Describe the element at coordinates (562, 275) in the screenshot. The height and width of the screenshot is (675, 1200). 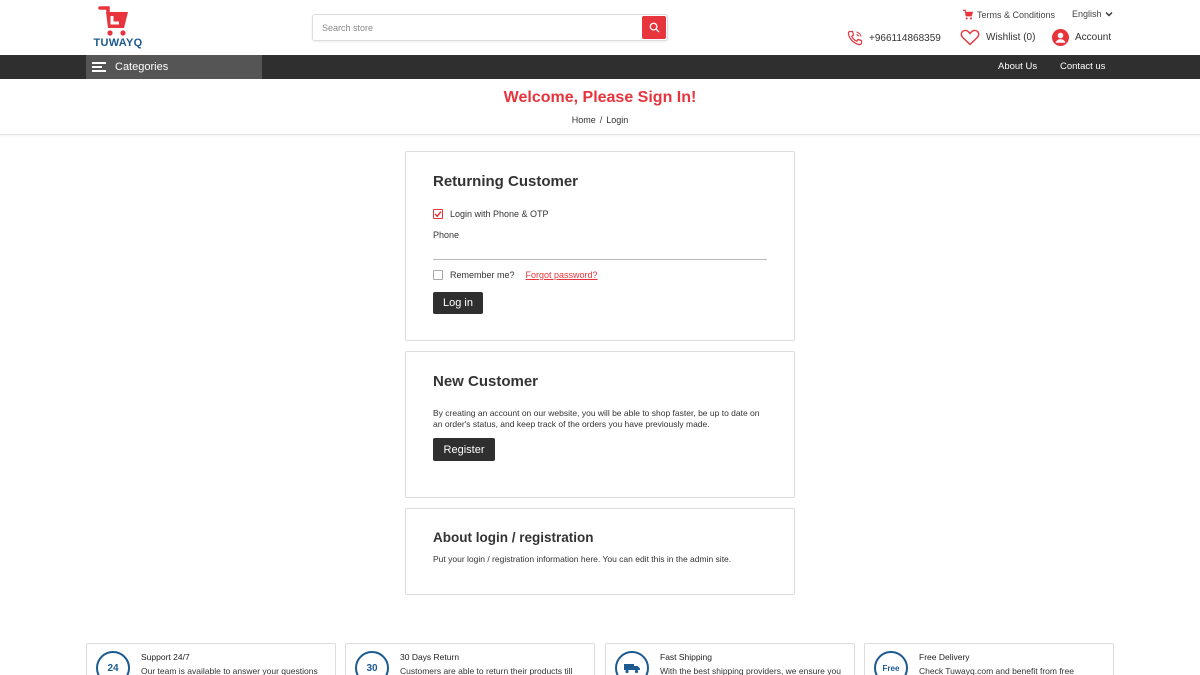
I see `forgot-password-link: Forgot password?` at that location.